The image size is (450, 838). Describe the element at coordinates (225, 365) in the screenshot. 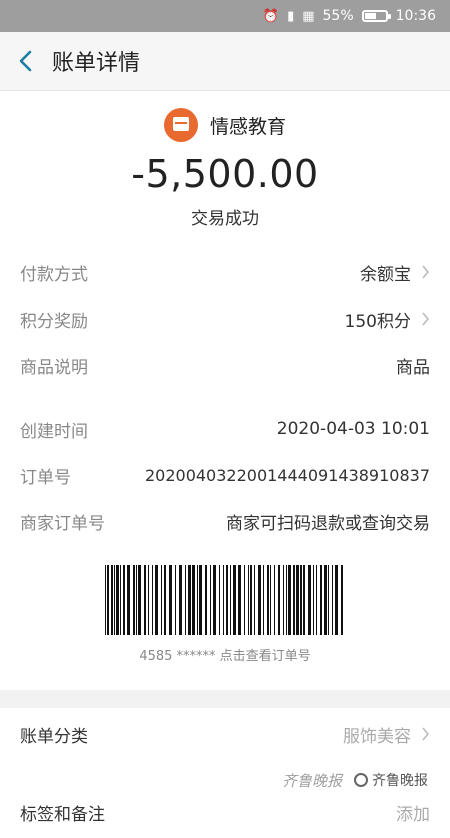

I see `detail-row-description: 商品说明 商品` at that location.